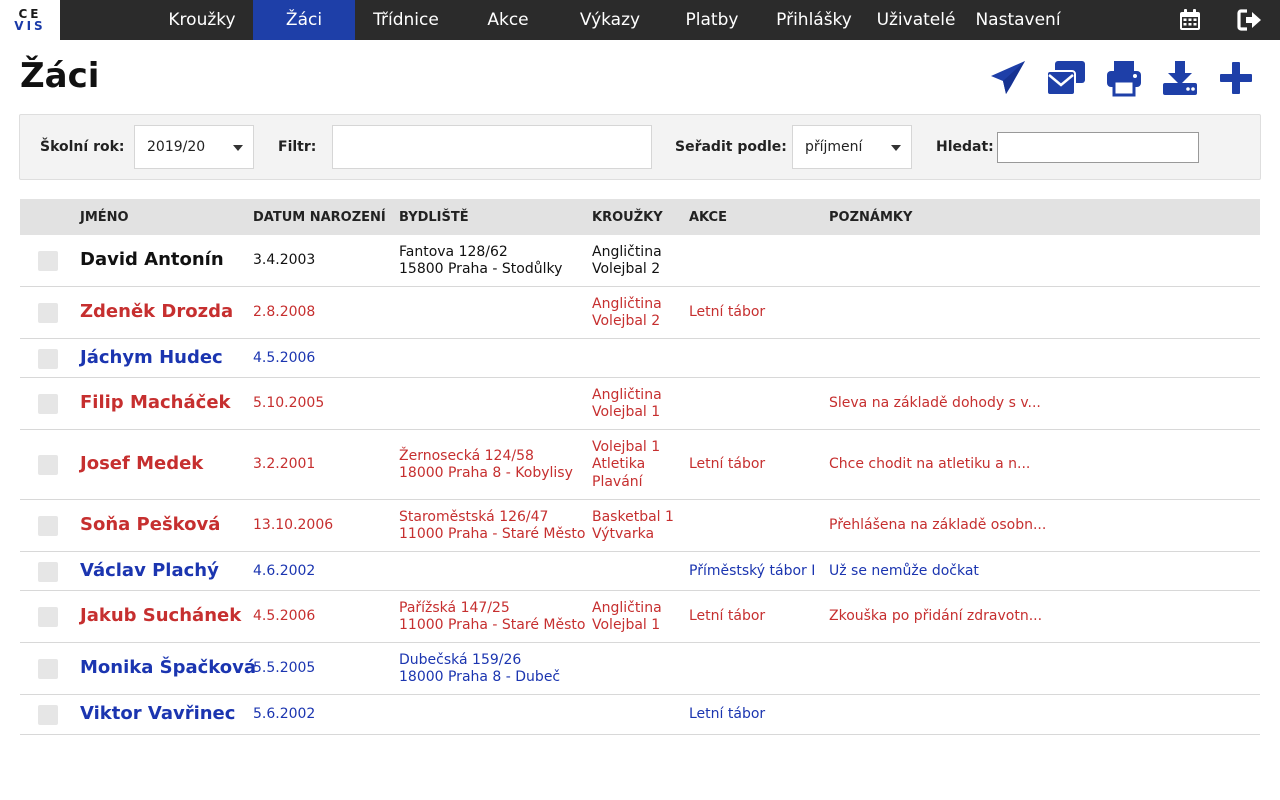 This screenshot has width=1280, height=800. I want to click on add-icon, so click(1236, 78).